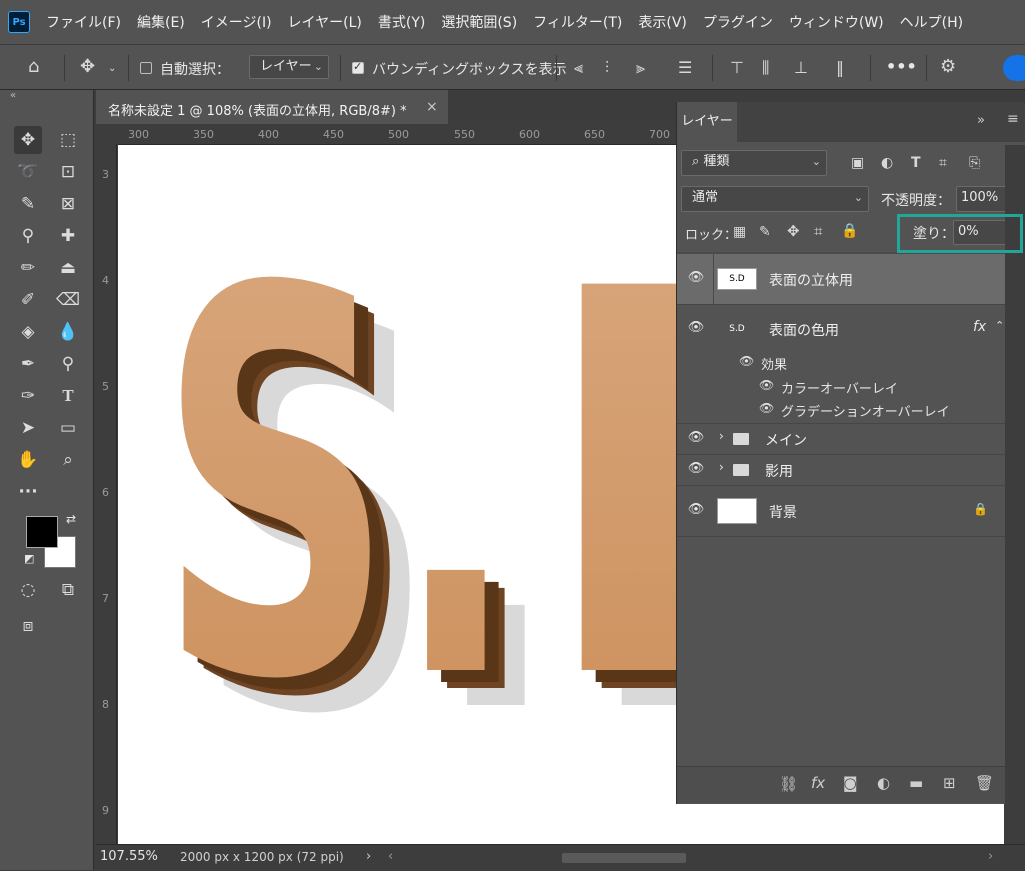  What do you see at coordinates (28, 626) in the screenshot?
I see `generative-icon: ⧈` at bounding box center [28, 626].